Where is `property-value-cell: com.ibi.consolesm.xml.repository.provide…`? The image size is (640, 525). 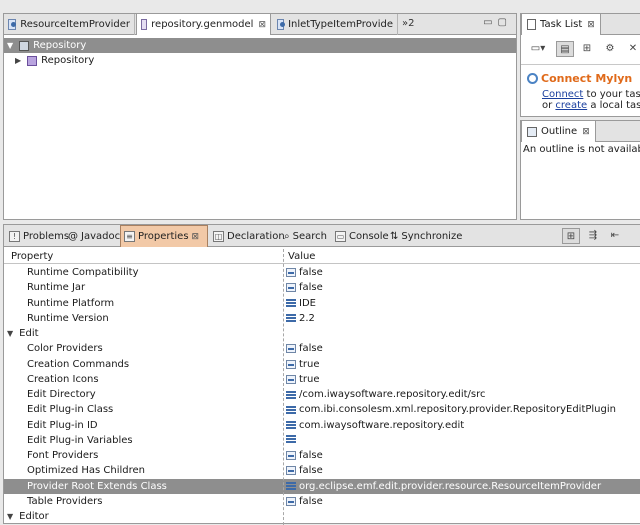
property-value-cell: com.ibi.consolesm.xml.repository.provide… is located at coordinates (451, 409).